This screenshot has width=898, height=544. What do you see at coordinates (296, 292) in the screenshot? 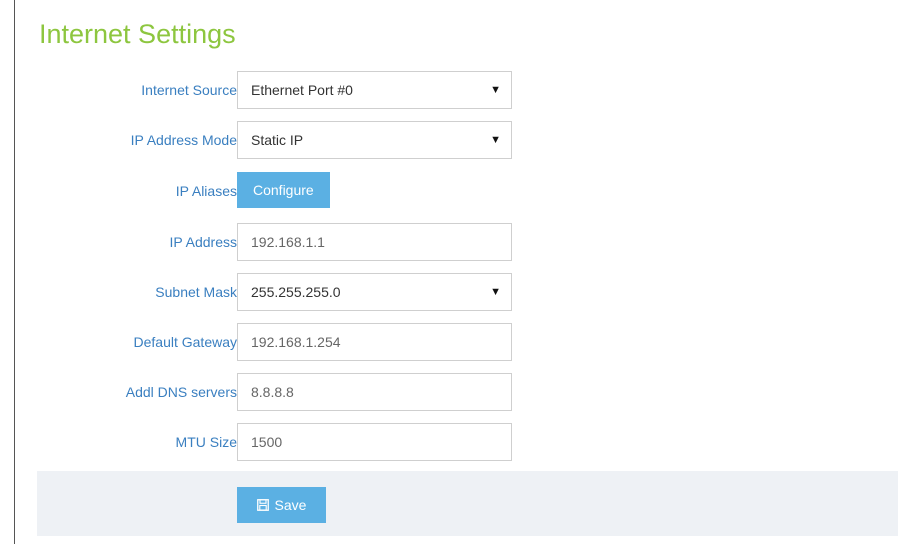
I see `subnet-mask-value: 255.255.255.0` at bounding box center [296, 292].